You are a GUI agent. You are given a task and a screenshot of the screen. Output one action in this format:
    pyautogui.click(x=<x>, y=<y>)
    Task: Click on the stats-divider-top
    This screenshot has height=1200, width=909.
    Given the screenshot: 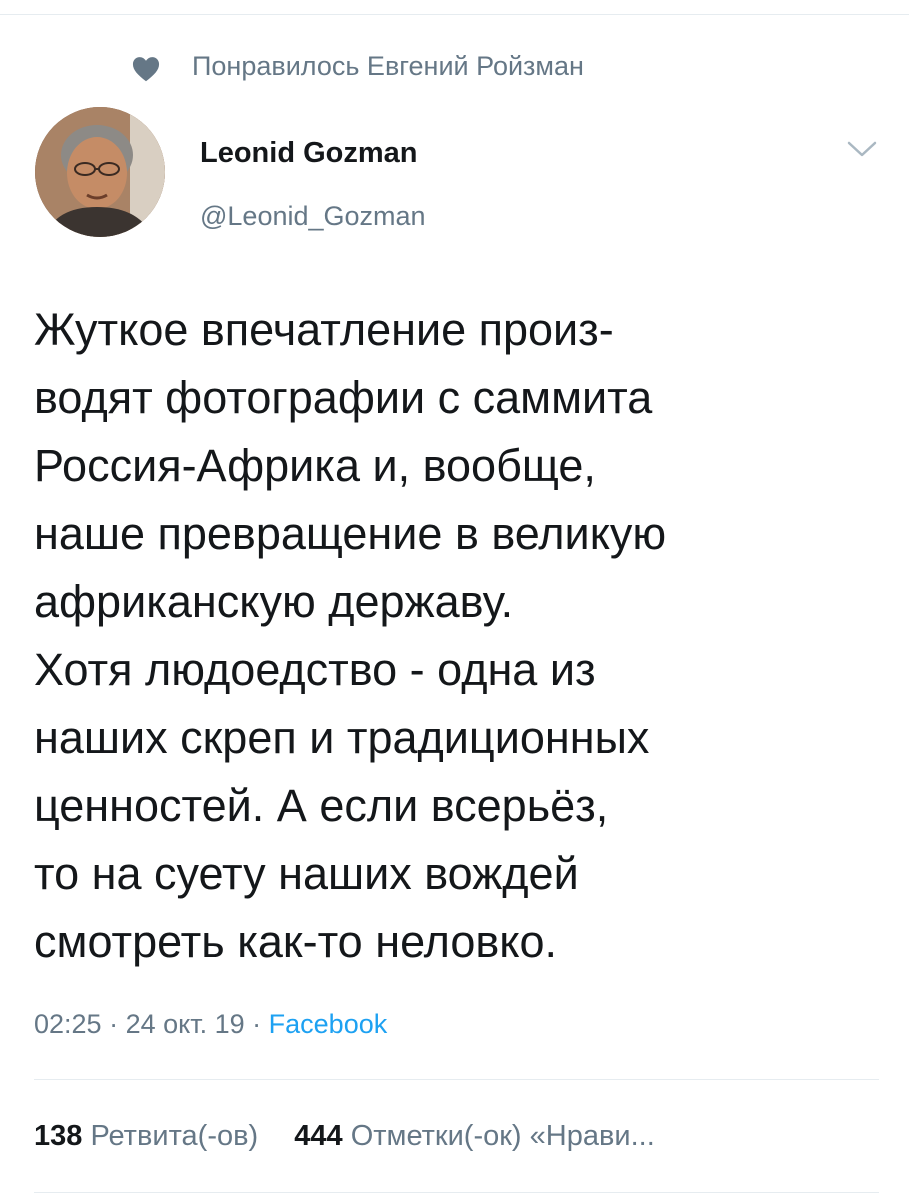 What is the action you would take?
    pyautogui.click(x=456, y=1079)
    